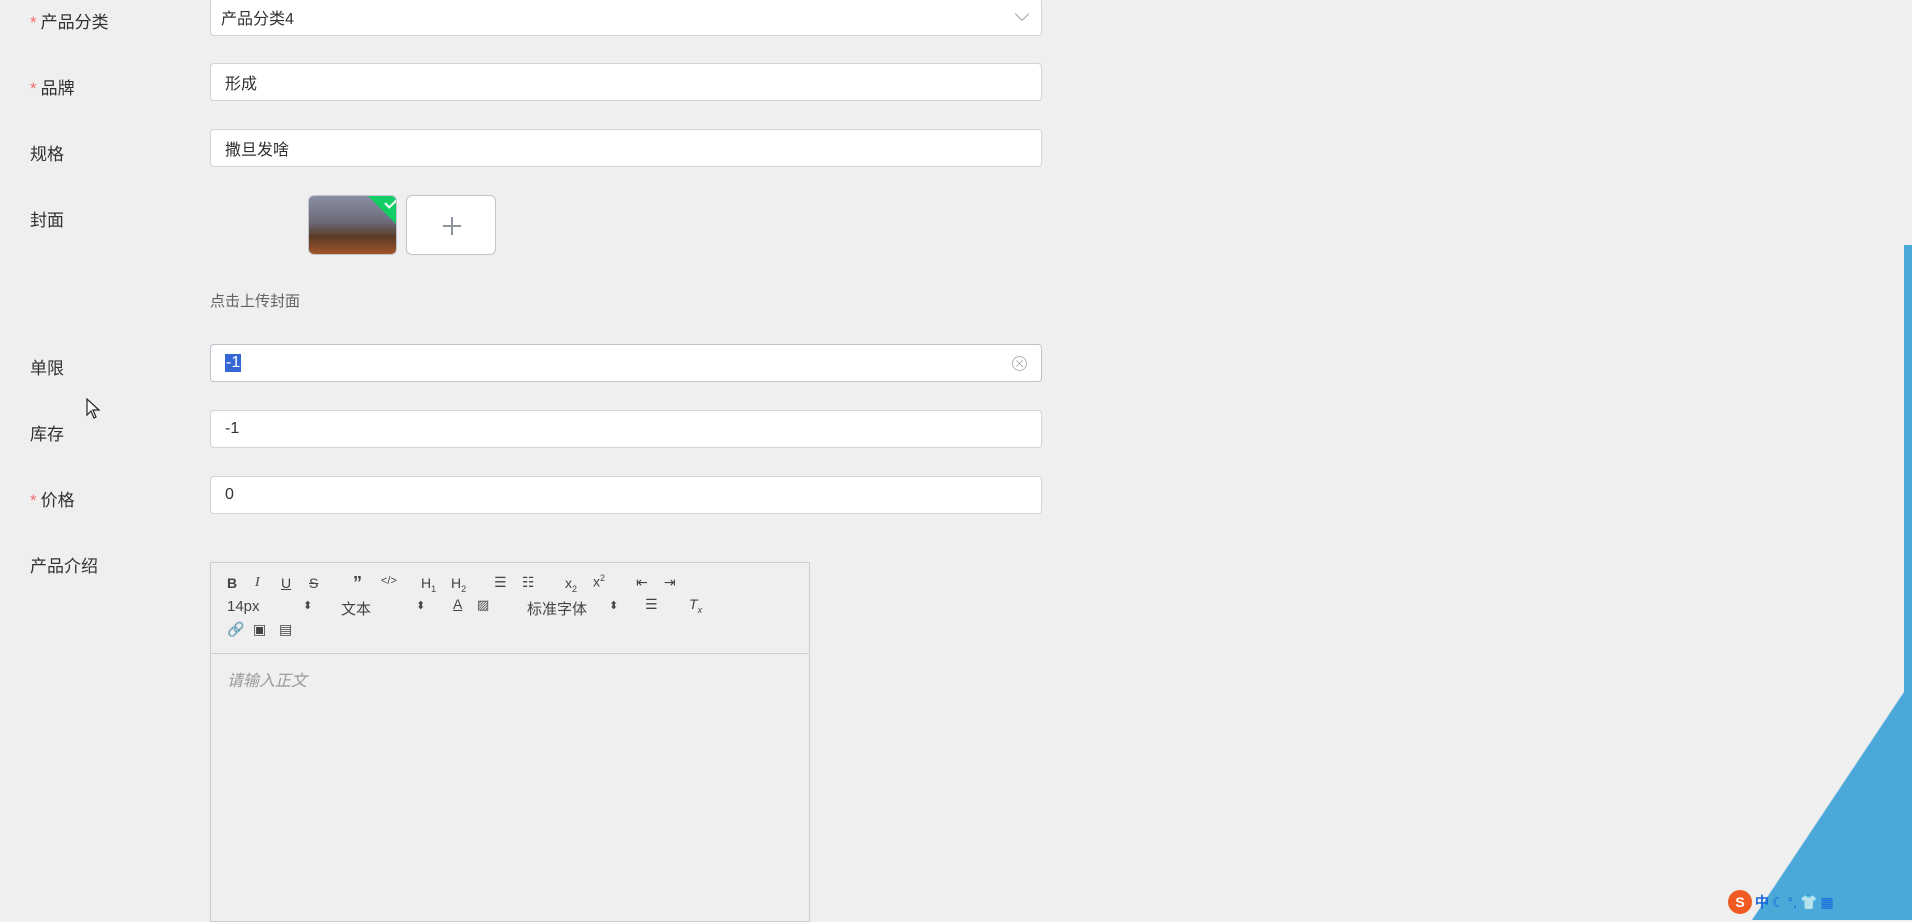  I want to click on stock-label: 库存, so click(47, 434).